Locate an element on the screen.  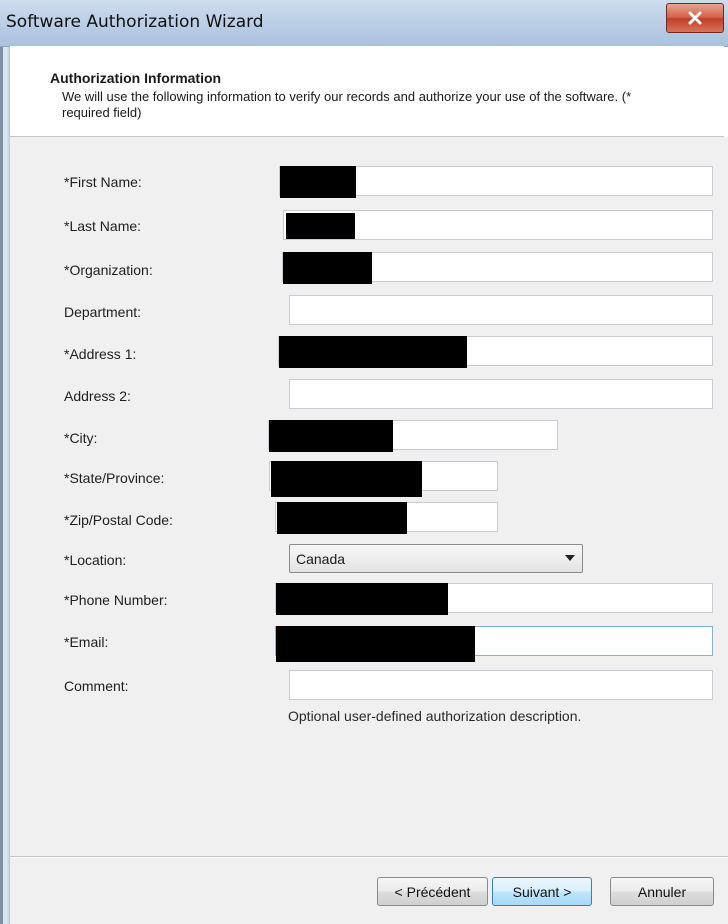
city-label: *City: is located at coordinates (81, 438).